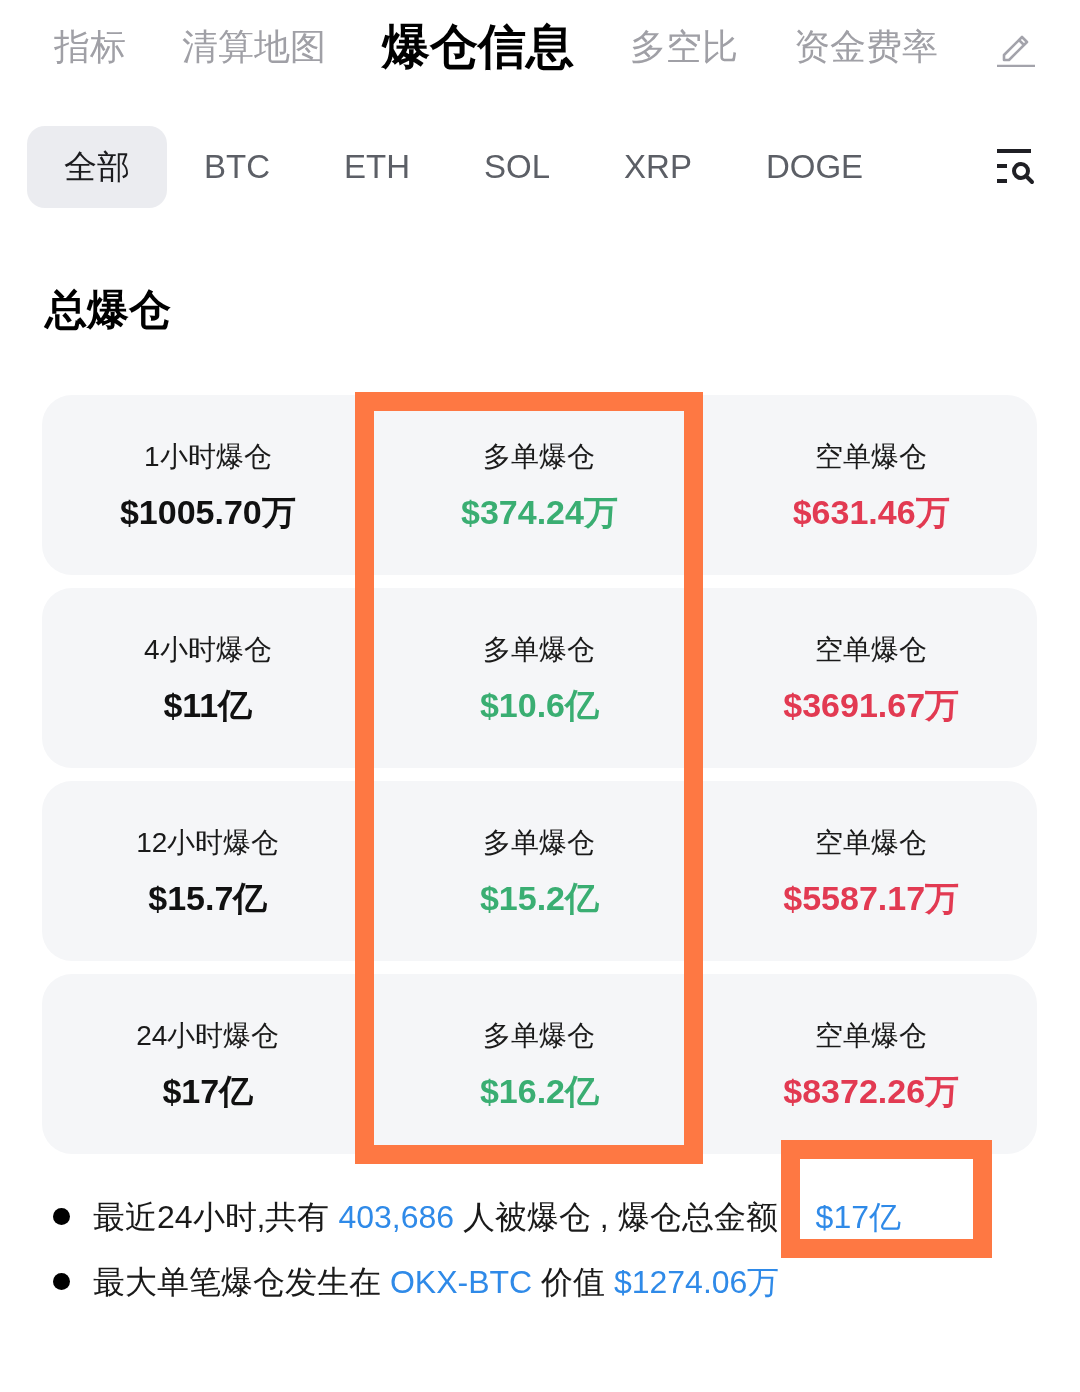 This screenshot has width=1080, height=1392. Describe the element at coordinates (871, 1091) in the screenshot. I see `stat-value: $8372.26万` at that location.